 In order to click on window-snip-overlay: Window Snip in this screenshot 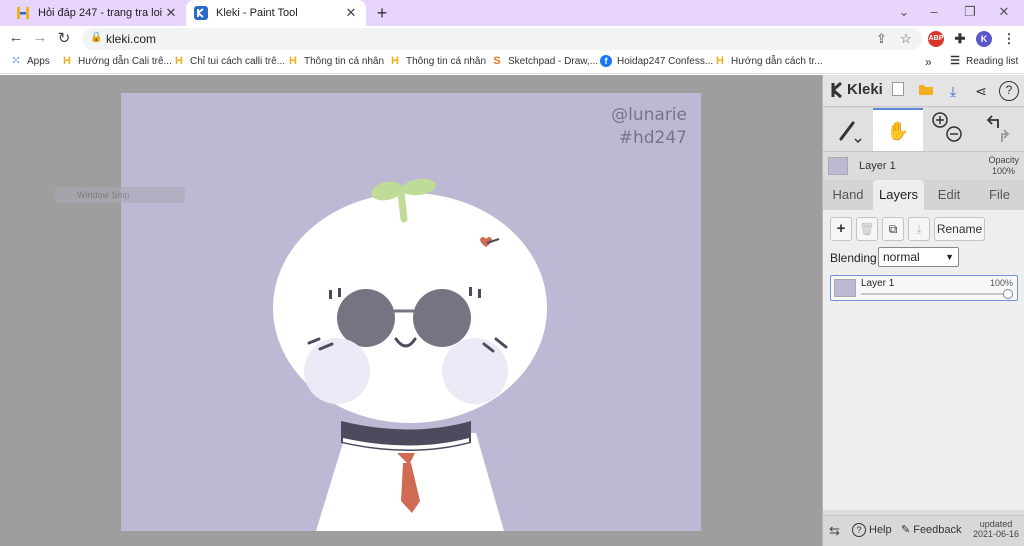, I will do `click(120, 195)`.